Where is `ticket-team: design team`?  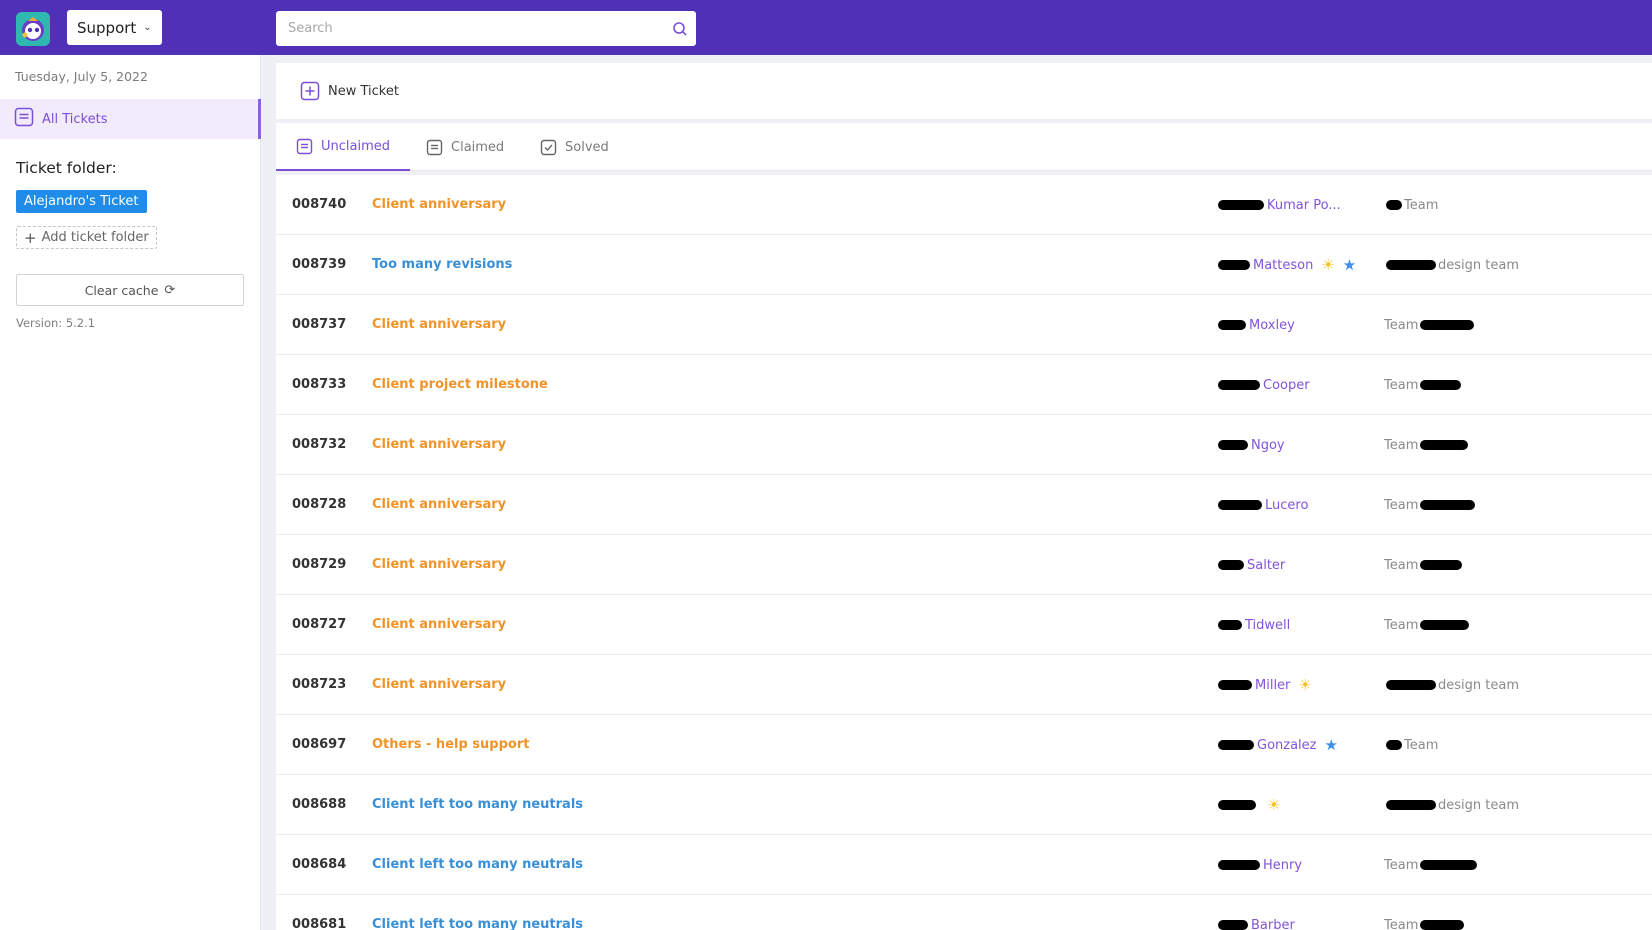 ticket-team: design team is located at coordinates (1451, 805).